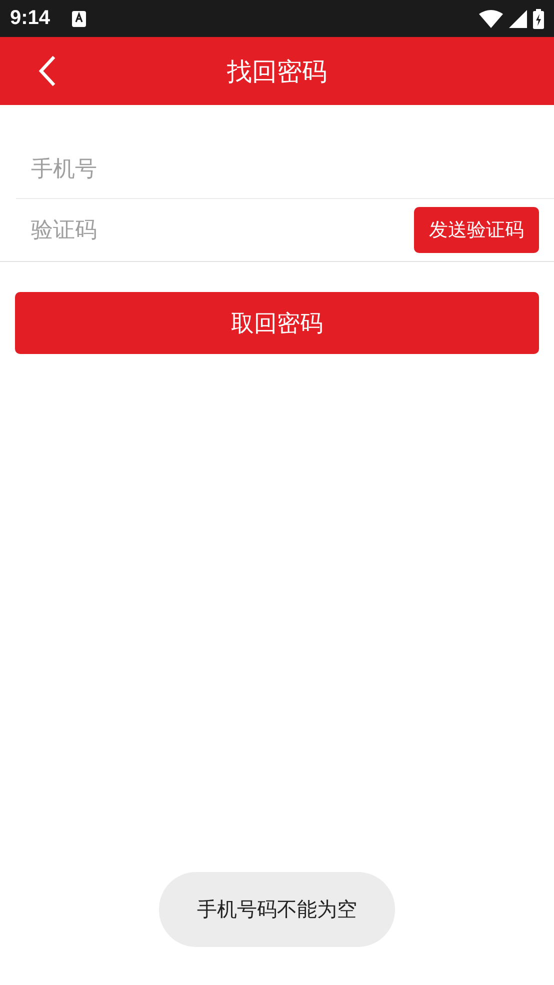  What do you see at coordinates (285, 169) in the screenshot?
I see `phone-field: 手机号` at bounding box center [285, 169].